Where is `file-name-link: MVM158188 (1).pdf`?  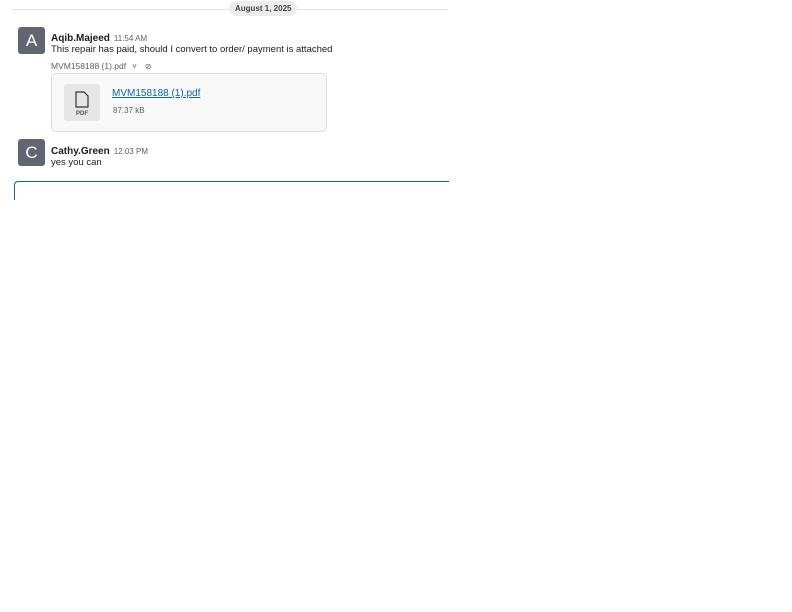
file-name-link: MVM158188 (1).pdf is located at coordinates (156, 93).